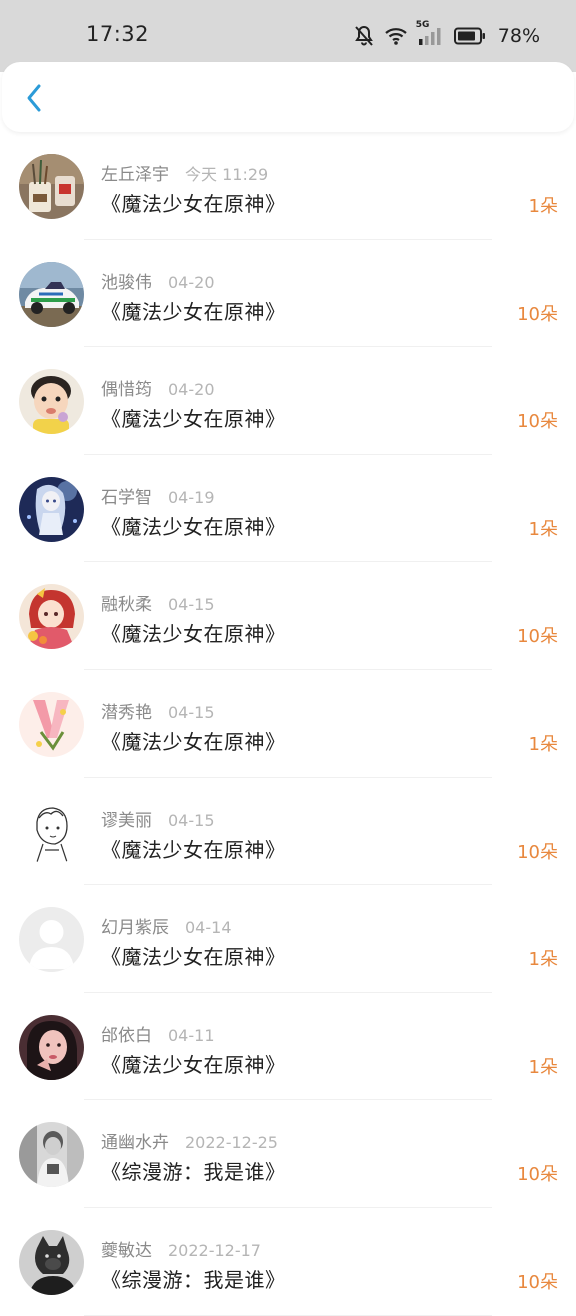  Describe the element at coordinates (126, 818) in the screenshot. I see `user-name: 谬美丽` at that location.